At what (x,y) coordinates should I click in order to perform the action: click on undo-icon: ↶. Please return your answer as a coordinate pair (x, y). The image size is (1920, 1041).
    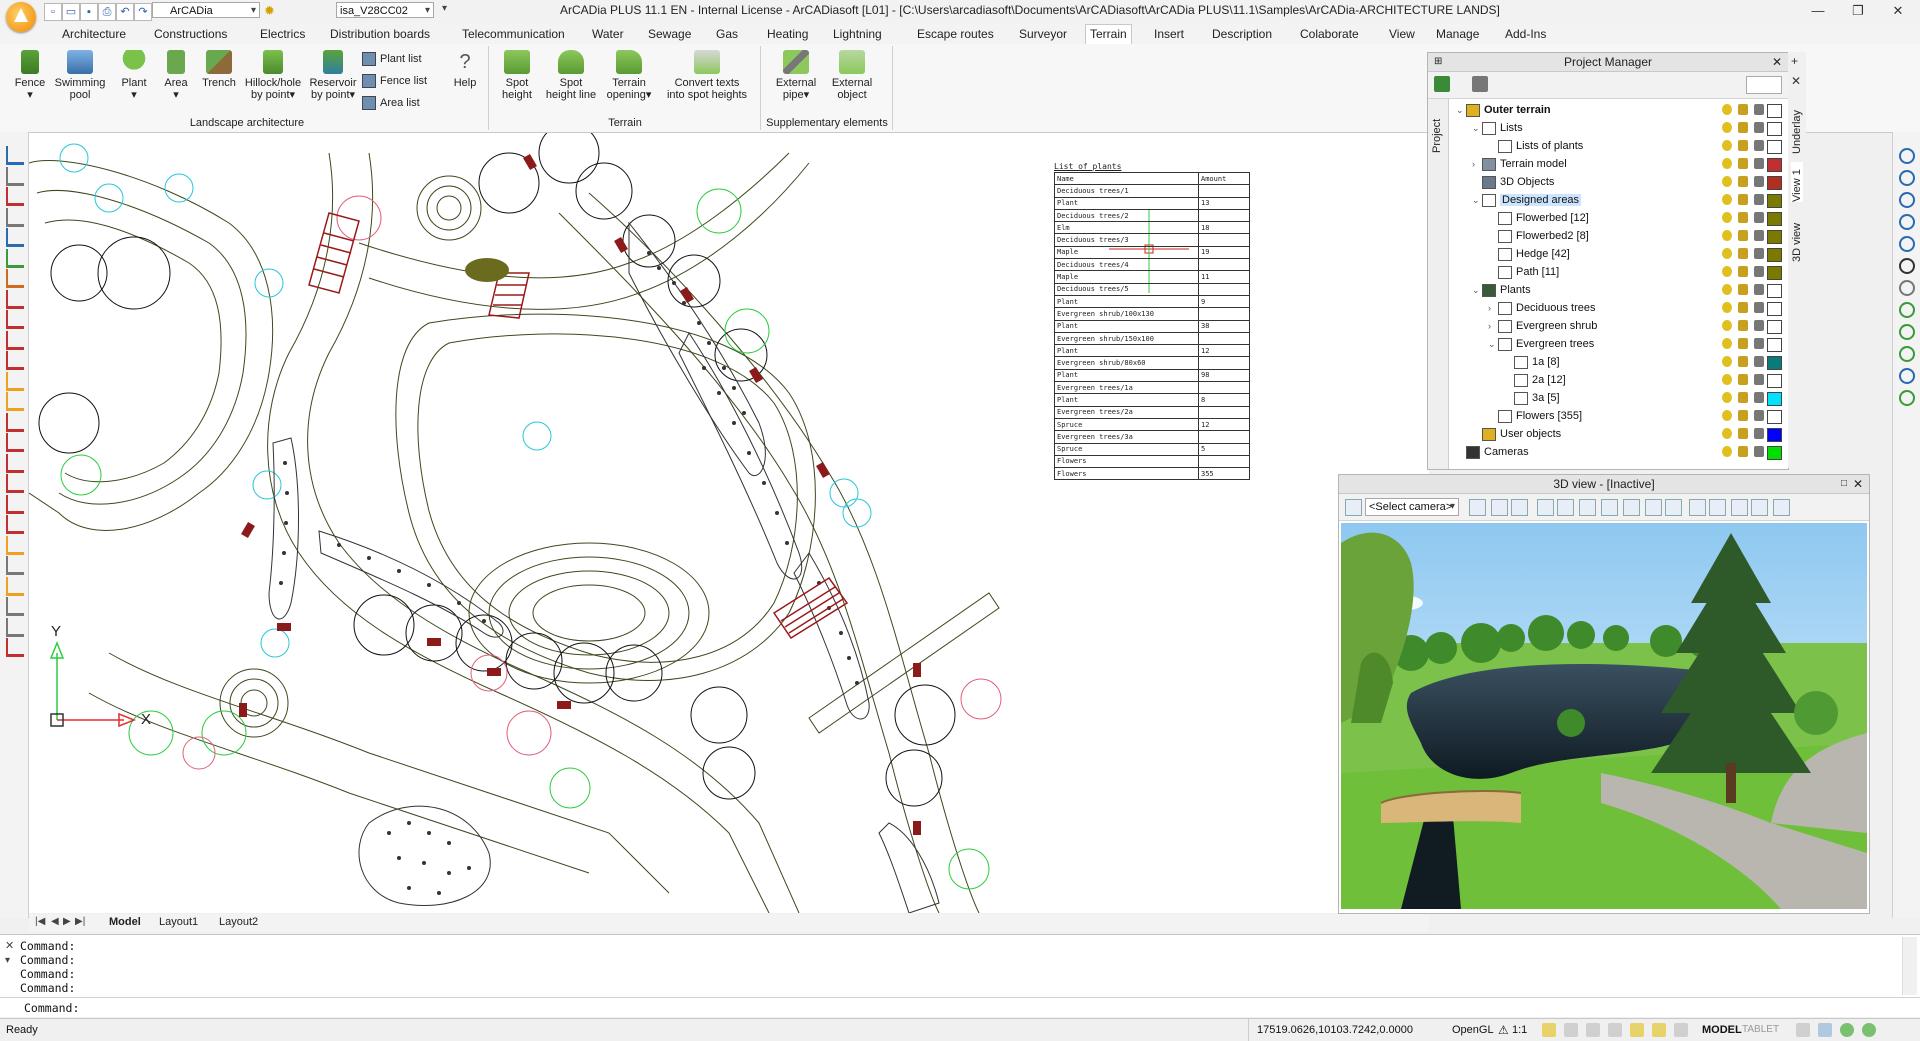
    Looking at the image, I should click on (125, 12).